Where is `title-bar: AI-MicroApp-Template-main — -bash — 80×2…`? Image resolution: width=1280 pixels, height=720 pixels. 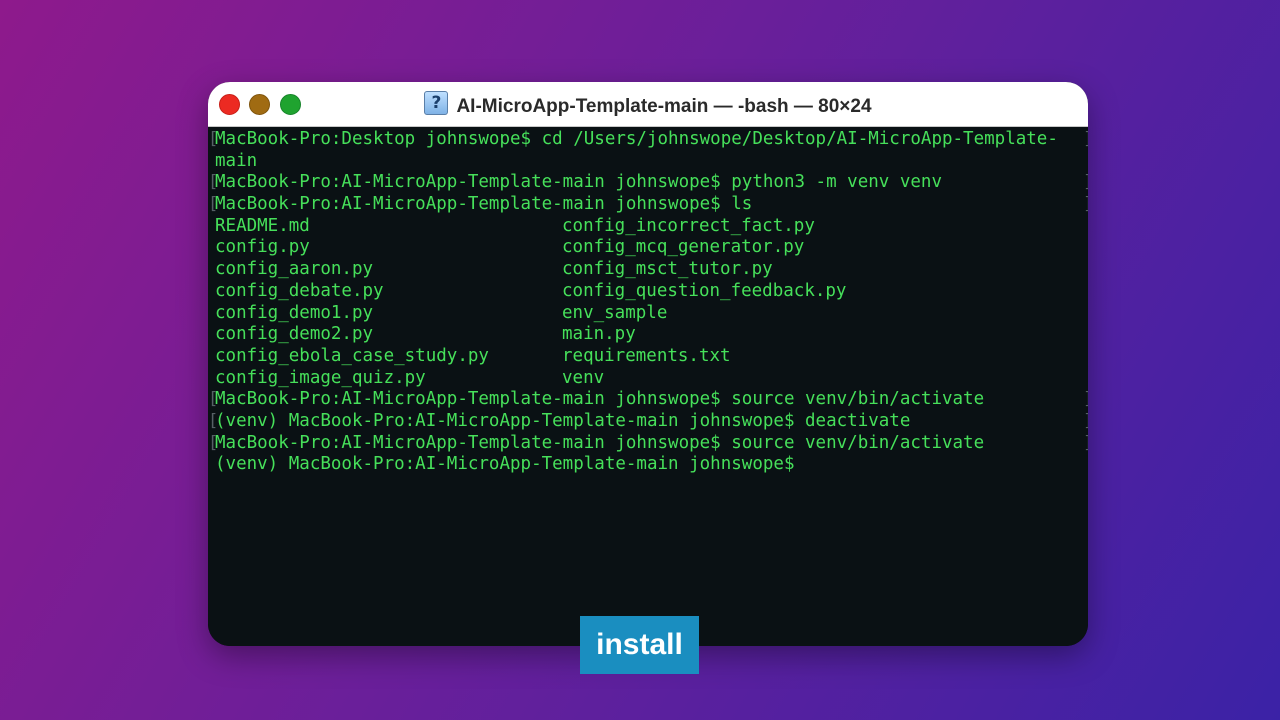 title-bar: AI-MicroApp-Template-main — -bash — 80×2… is located at coordinates (648, 104).